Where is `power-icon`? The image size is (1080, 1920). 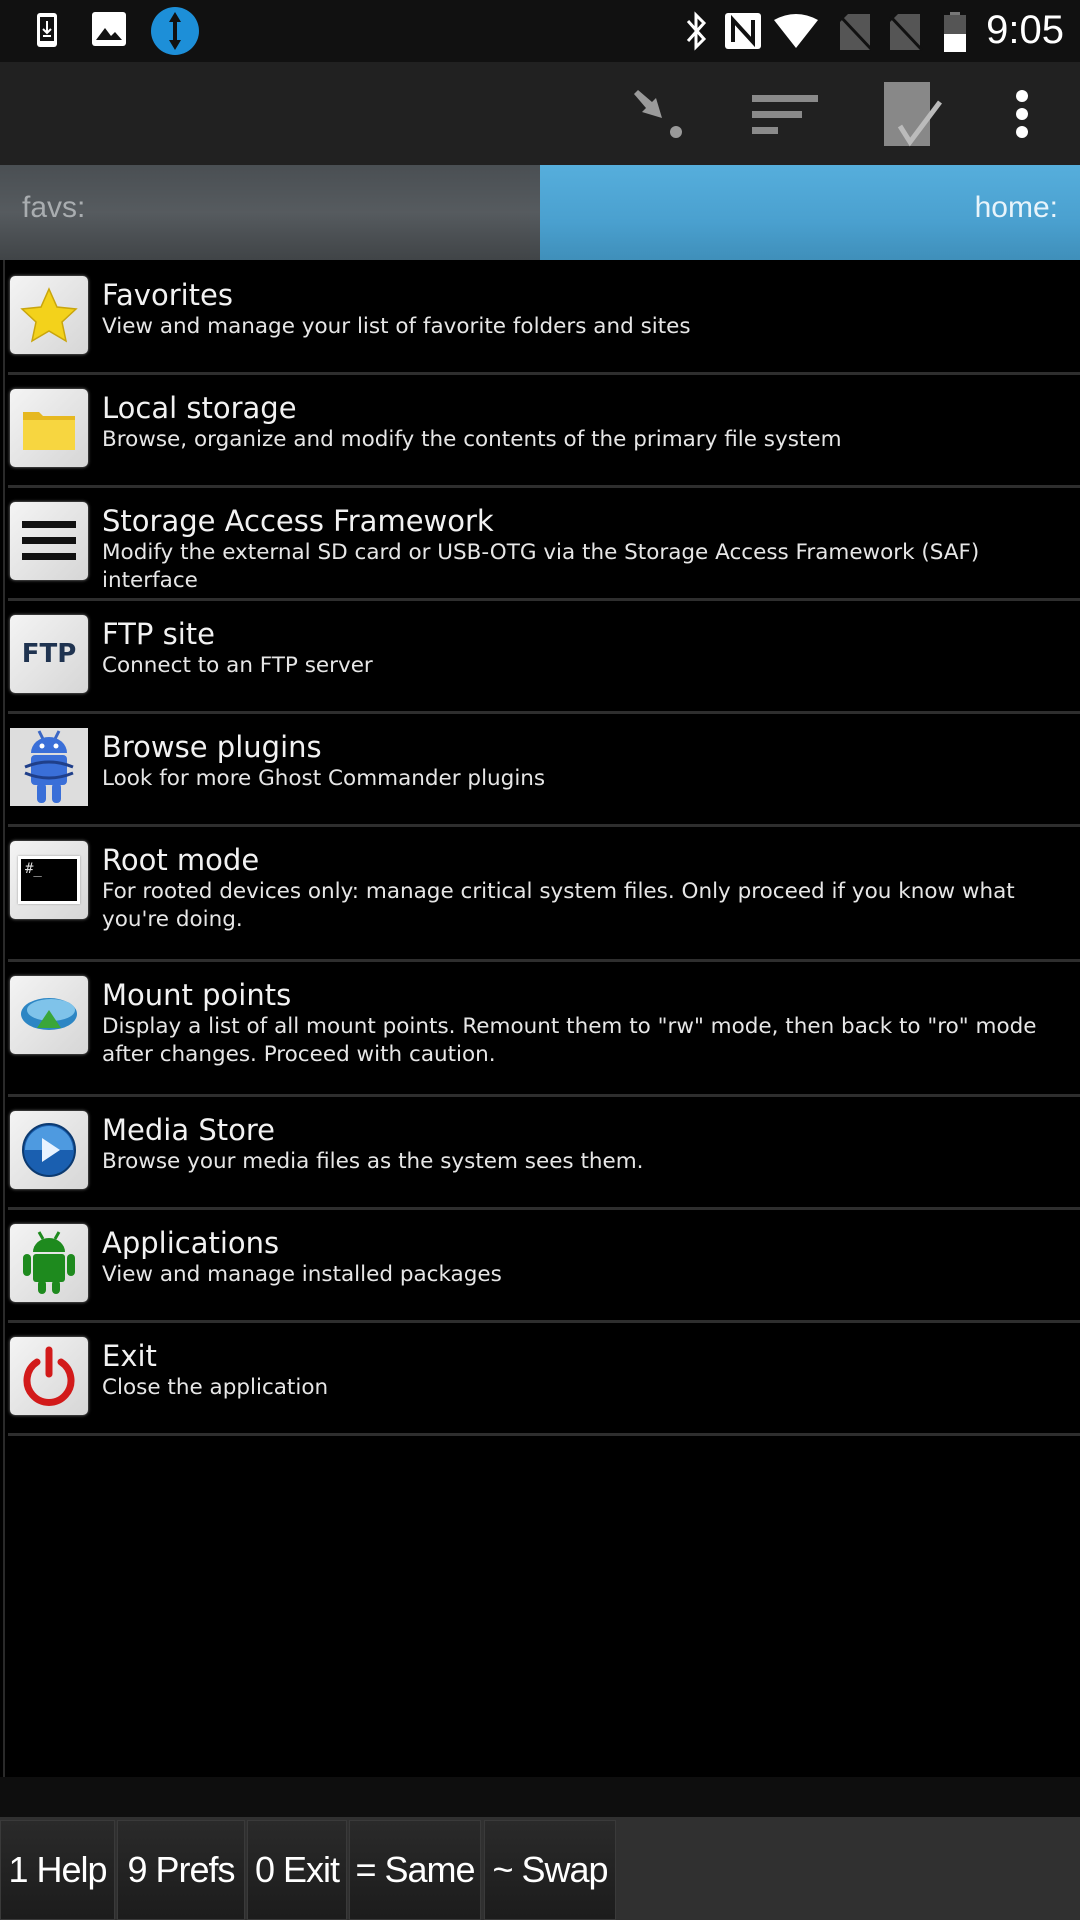
power-icon is located at coordinates (49, 1376).